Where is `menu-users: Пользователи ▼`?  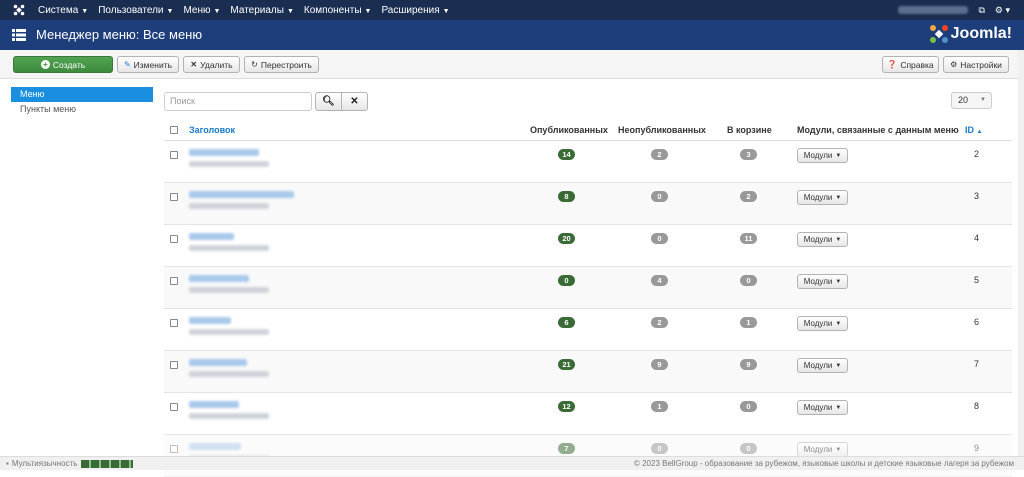 menu-users: Пользователи ▼ is located at coordinates (135, 10).